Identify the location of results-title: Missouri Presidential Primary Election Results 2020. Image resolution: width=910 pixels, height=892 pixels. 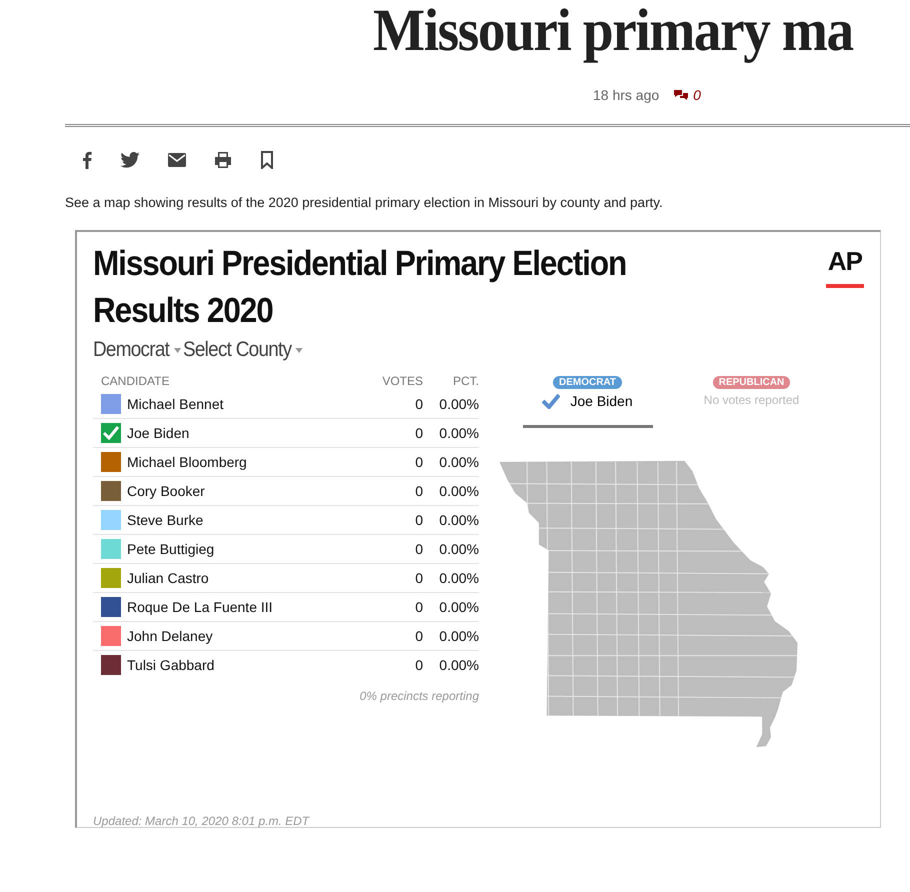
(360, 287).